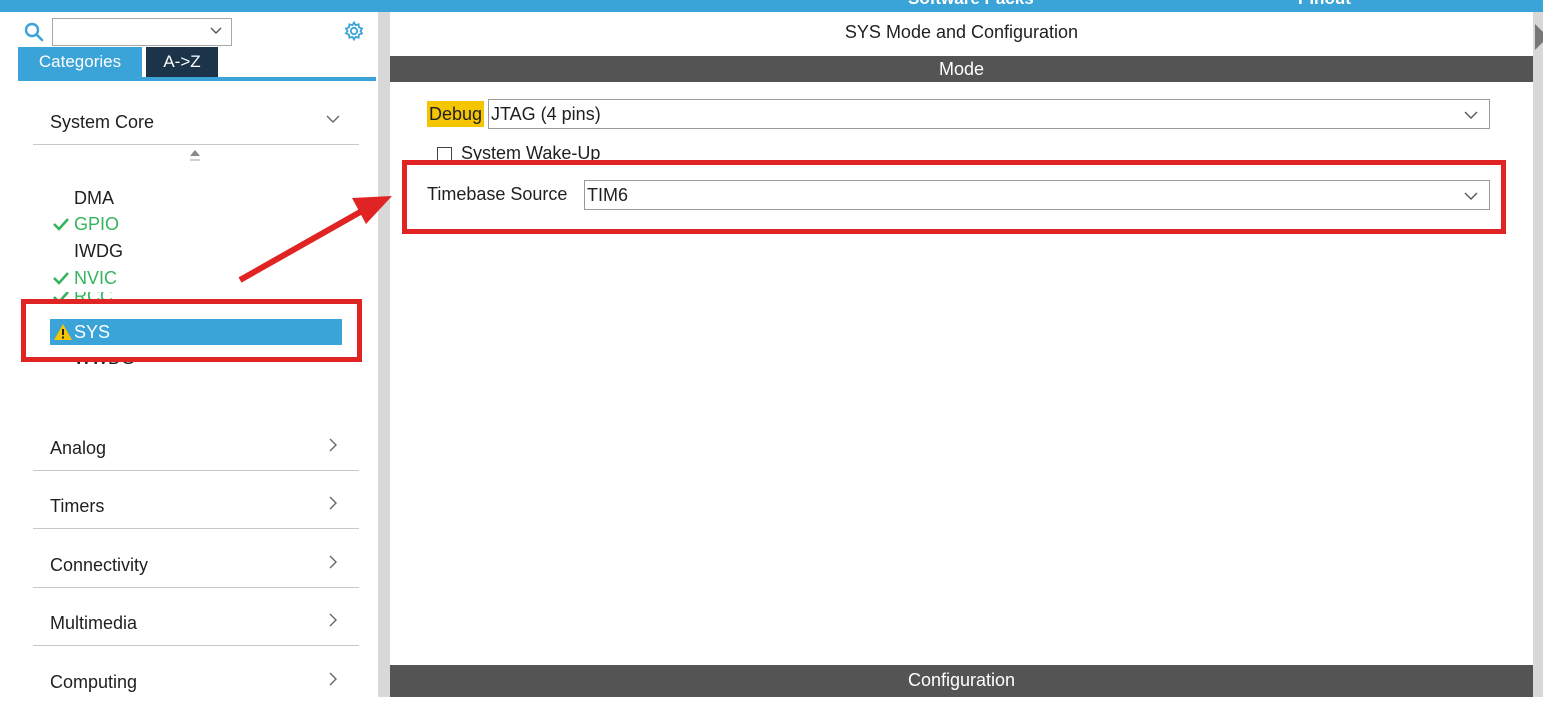 The width and height of the screenshot is (1543, 704). I want to click on highlight-box-timebase, so click(954, 197).